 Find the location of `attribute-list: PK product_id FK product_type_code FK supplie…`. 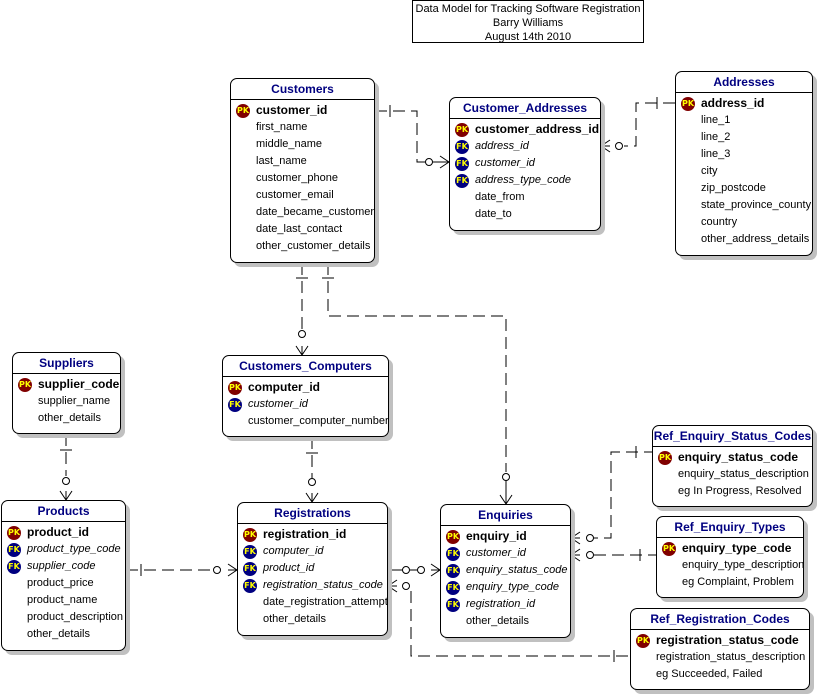

attribute-list: PK product_id FK product_type_code FK supplie… is located at coordinates (63, 582).